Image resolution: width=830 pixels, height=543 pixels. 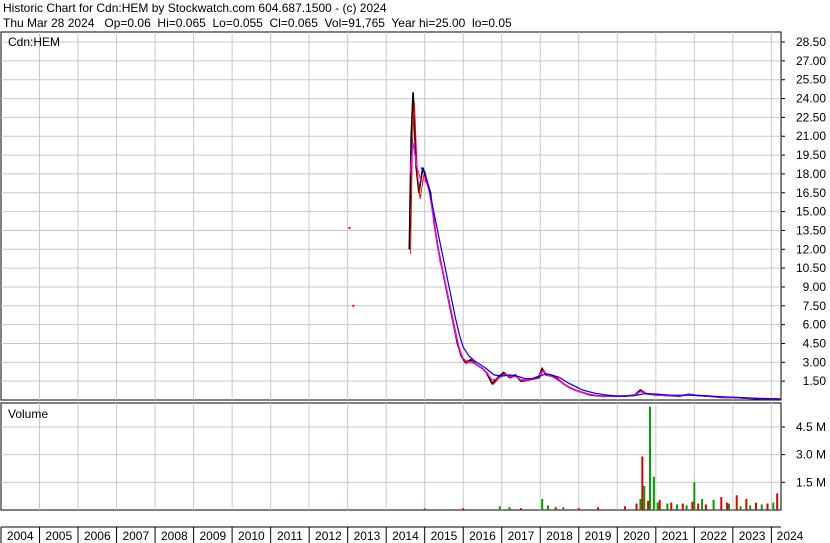 I want to click on volume-y-axis: 1.5 M 3.0 M 4.5 M, so click(x=803, y=454).